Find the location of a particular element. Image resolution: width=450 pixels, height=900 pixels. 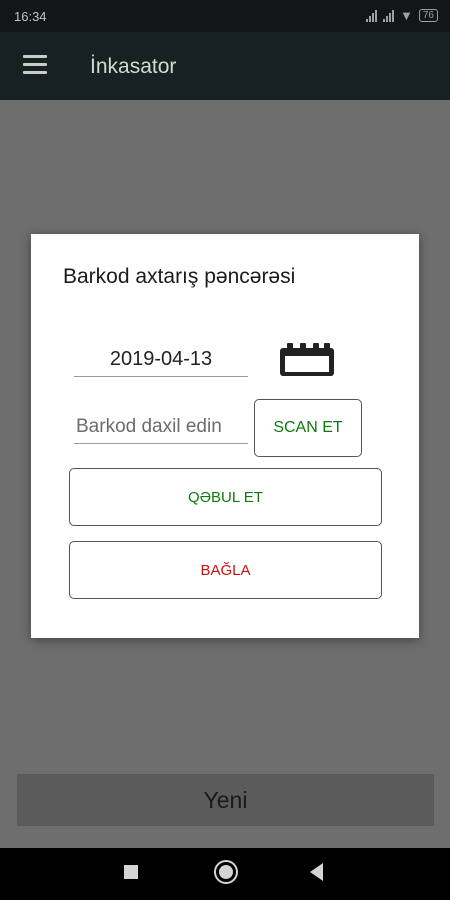

accept-button: QƏBUL ET is located at coordinates (225, 497).